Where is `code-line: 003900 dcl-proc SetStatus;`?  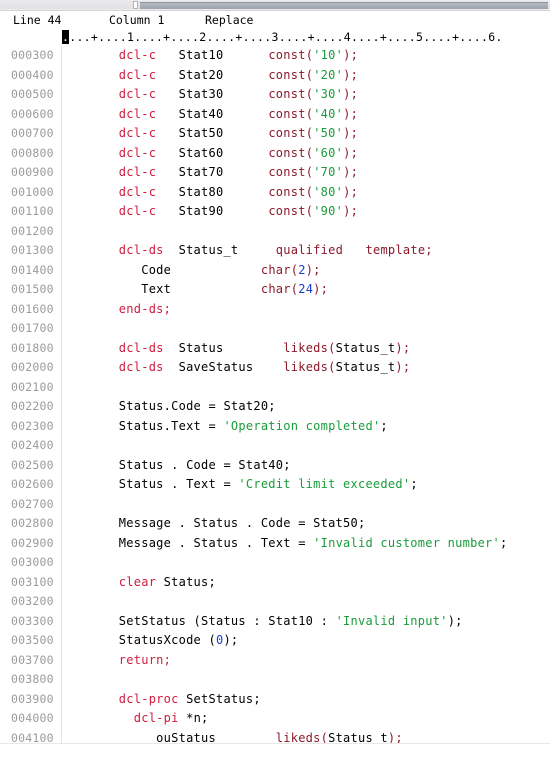
code-line: 003900 dcl-proc SetStatus; is located at coordinates (275, 700).